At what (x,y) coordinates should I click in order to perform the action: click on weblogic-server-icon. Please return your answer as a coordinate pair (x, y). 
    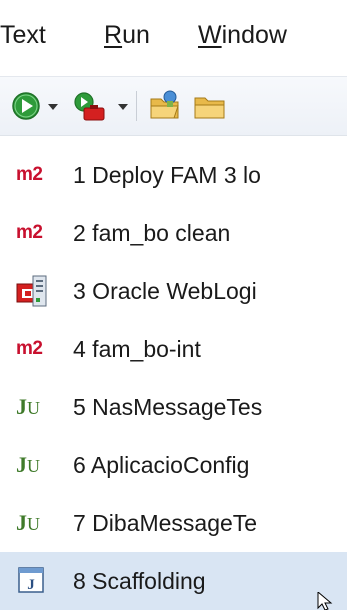
    Looking at the image, I should click on (32, 291).